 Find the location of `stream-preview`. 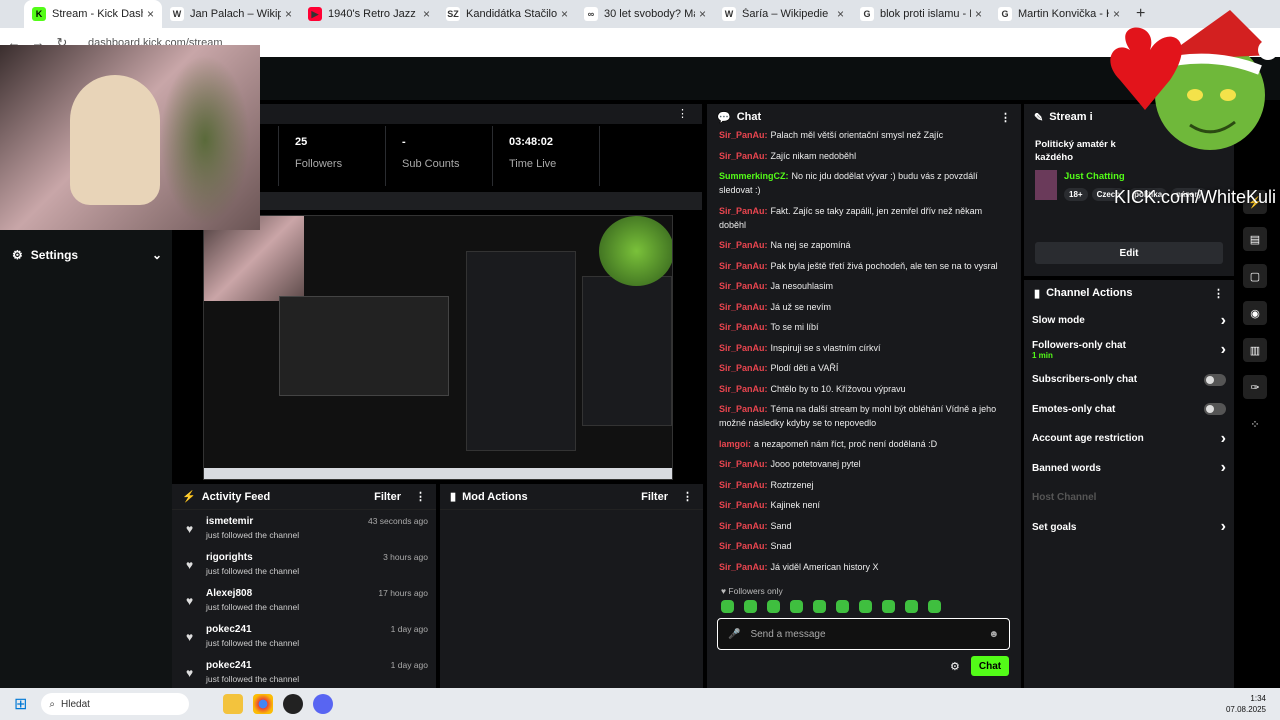

stream-preview is located at coordinates (438, 347).